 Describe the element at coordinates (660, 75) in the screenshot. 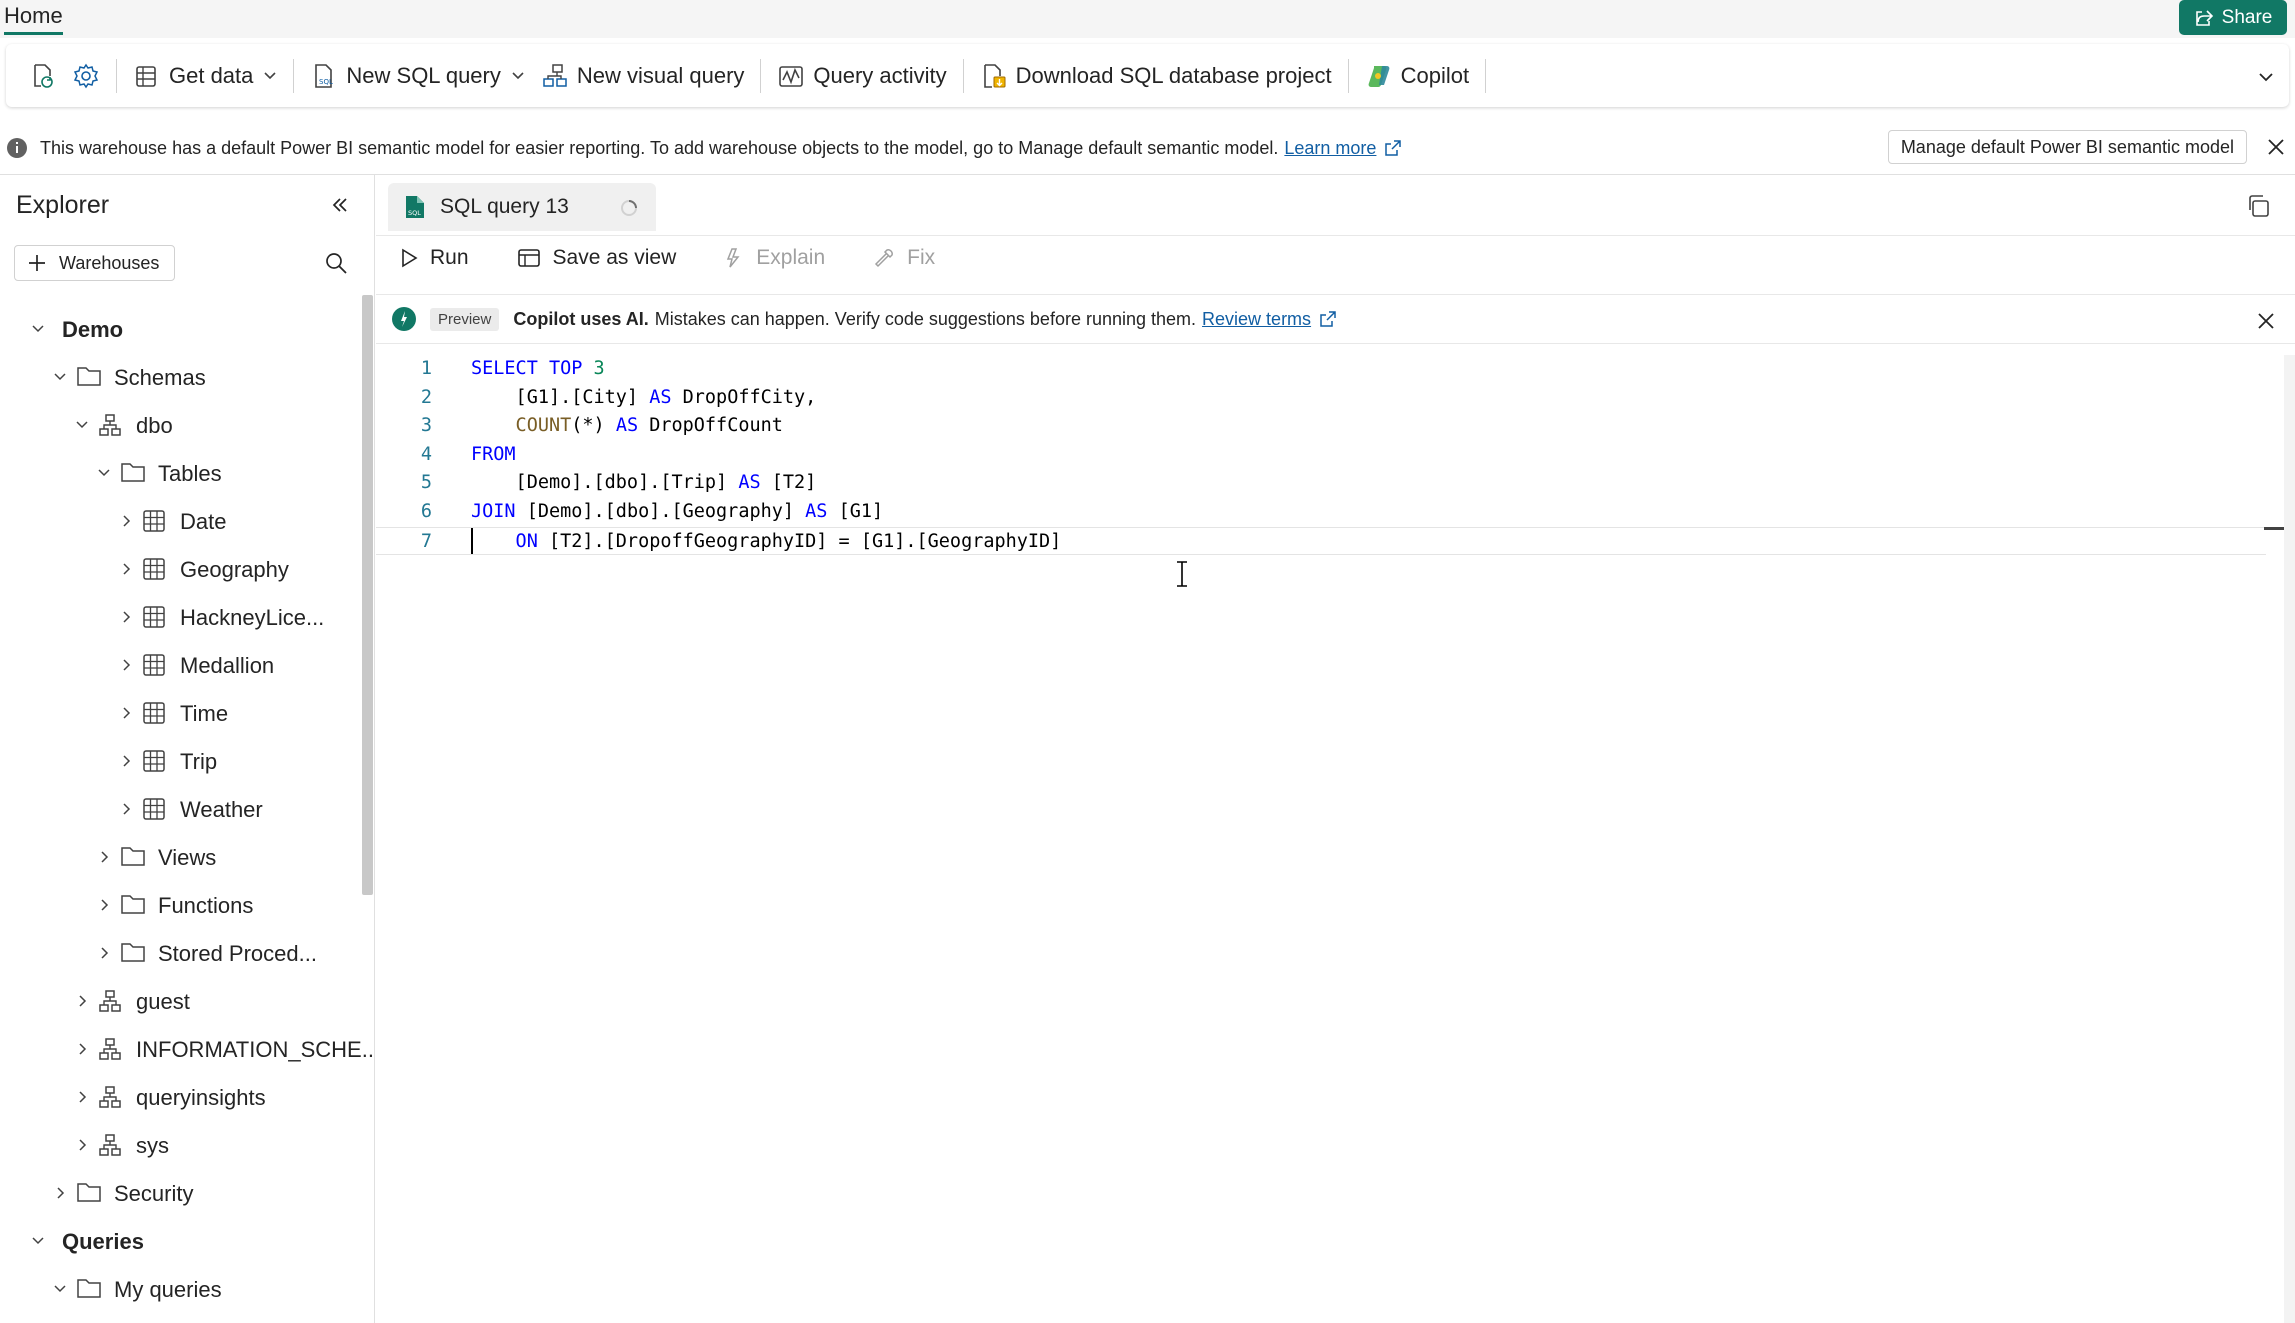

I see `new-visual-query-label: New visual query` at that location.